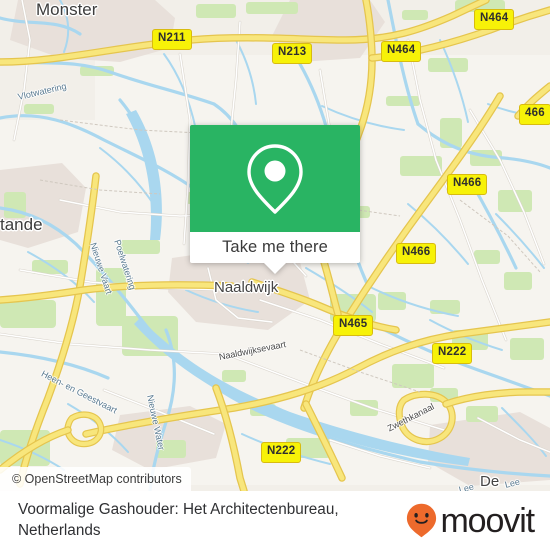  What do you see at coordinates (534, 114) in the screenshot?
I see `road-shield: 466` at bounding box center [534, 114].